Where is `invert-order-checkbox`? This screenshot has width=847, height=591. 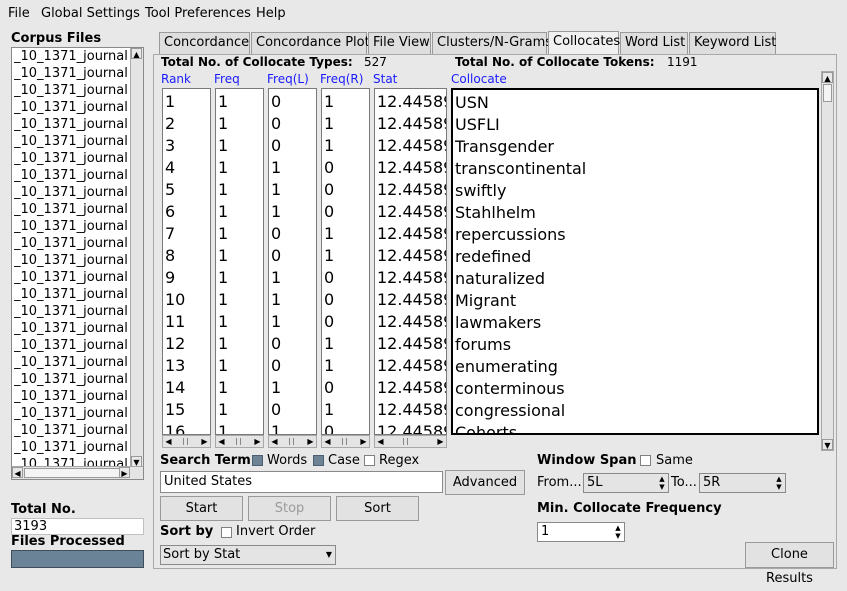 invert-order-checkbox is located at coordinates (226, 532).